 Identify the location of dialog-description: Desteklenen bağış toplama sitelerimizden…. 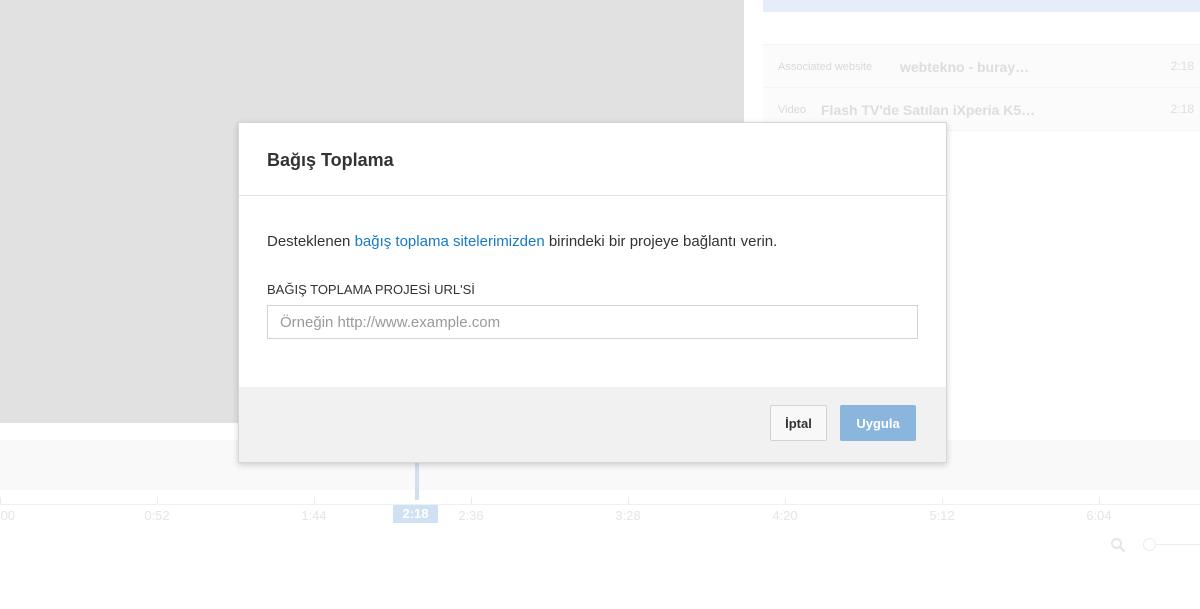
(522, 241).